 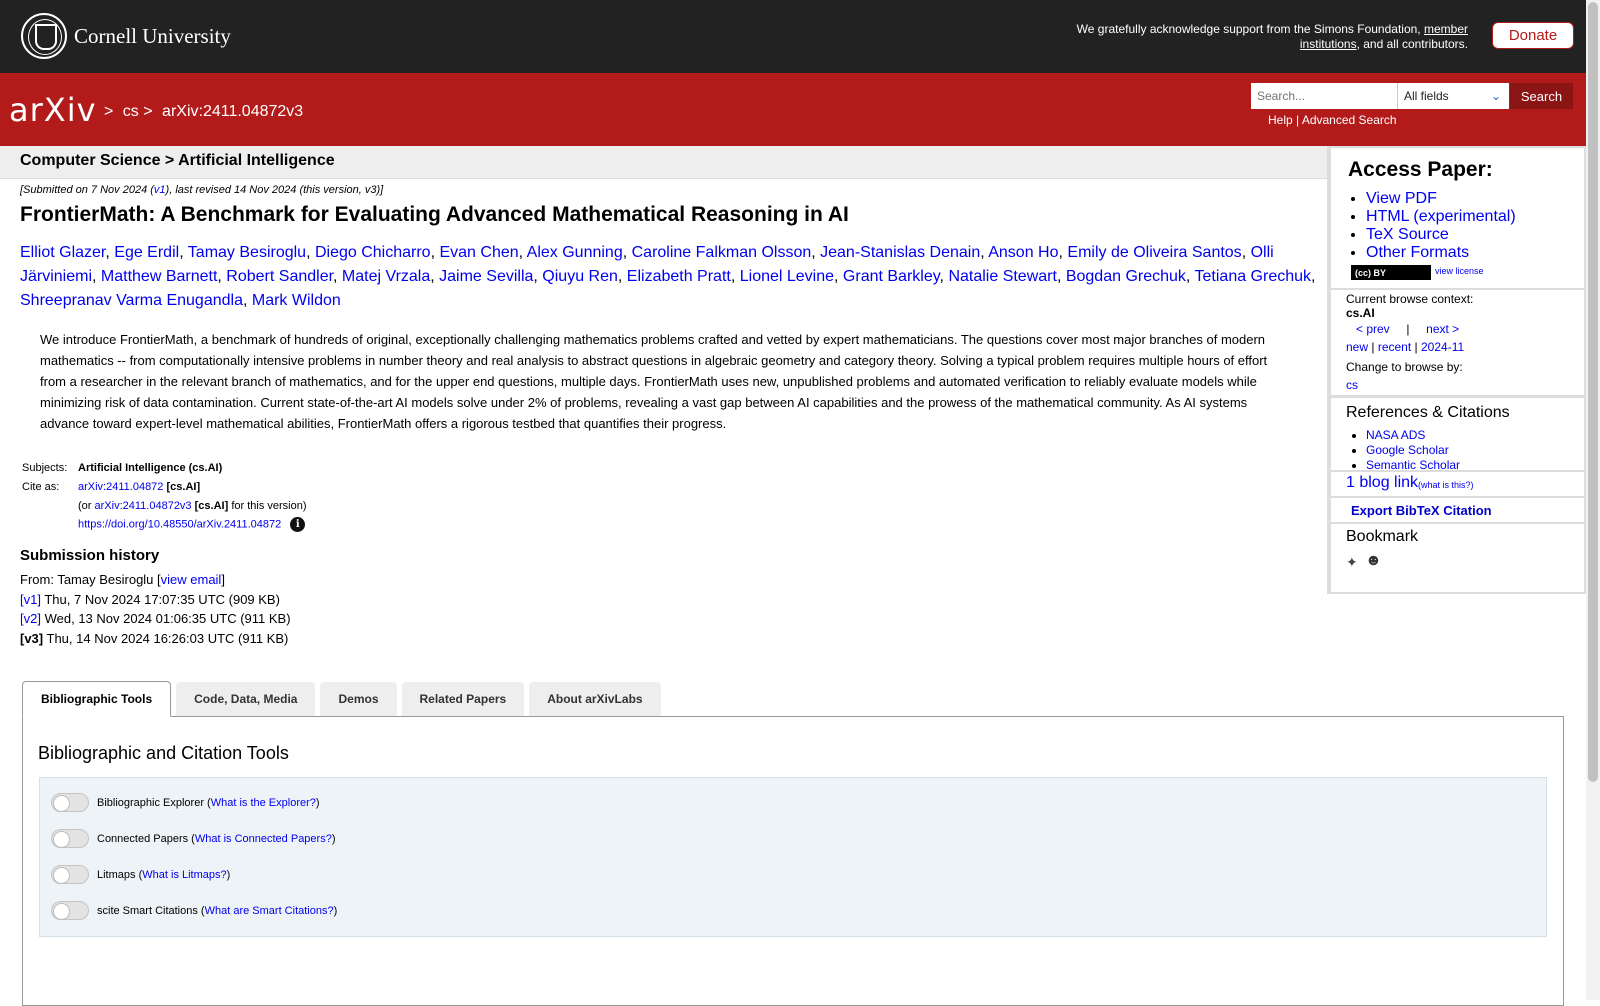 What do you see at coordinates (1373, 561) in the screenshot?
I see `reddit-icon: ☻` at bounding box center [1373, 561].